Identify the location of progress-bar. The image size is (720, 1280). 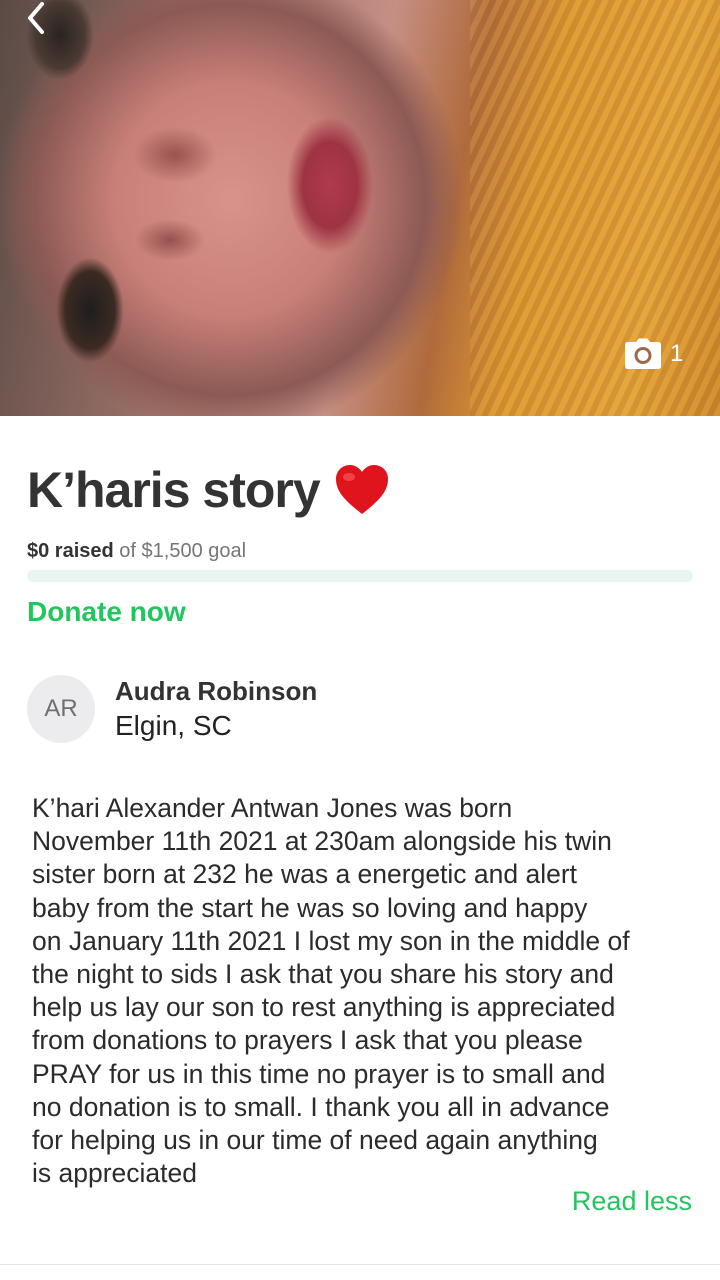
(360, 576).